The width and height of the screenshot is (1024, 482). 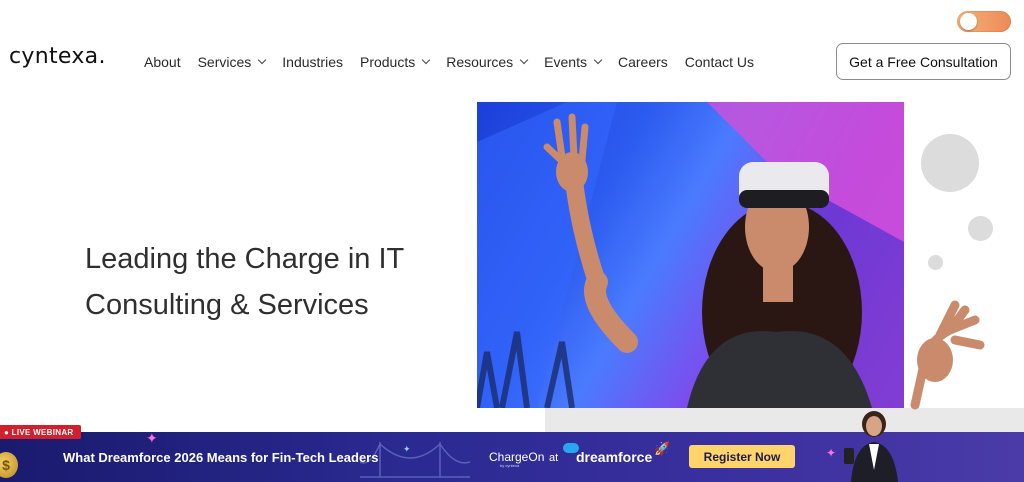 What do you see at coordinates (984, 21) in the screenshot?
I see `theme-toggle` at bounding box center [984, 21].